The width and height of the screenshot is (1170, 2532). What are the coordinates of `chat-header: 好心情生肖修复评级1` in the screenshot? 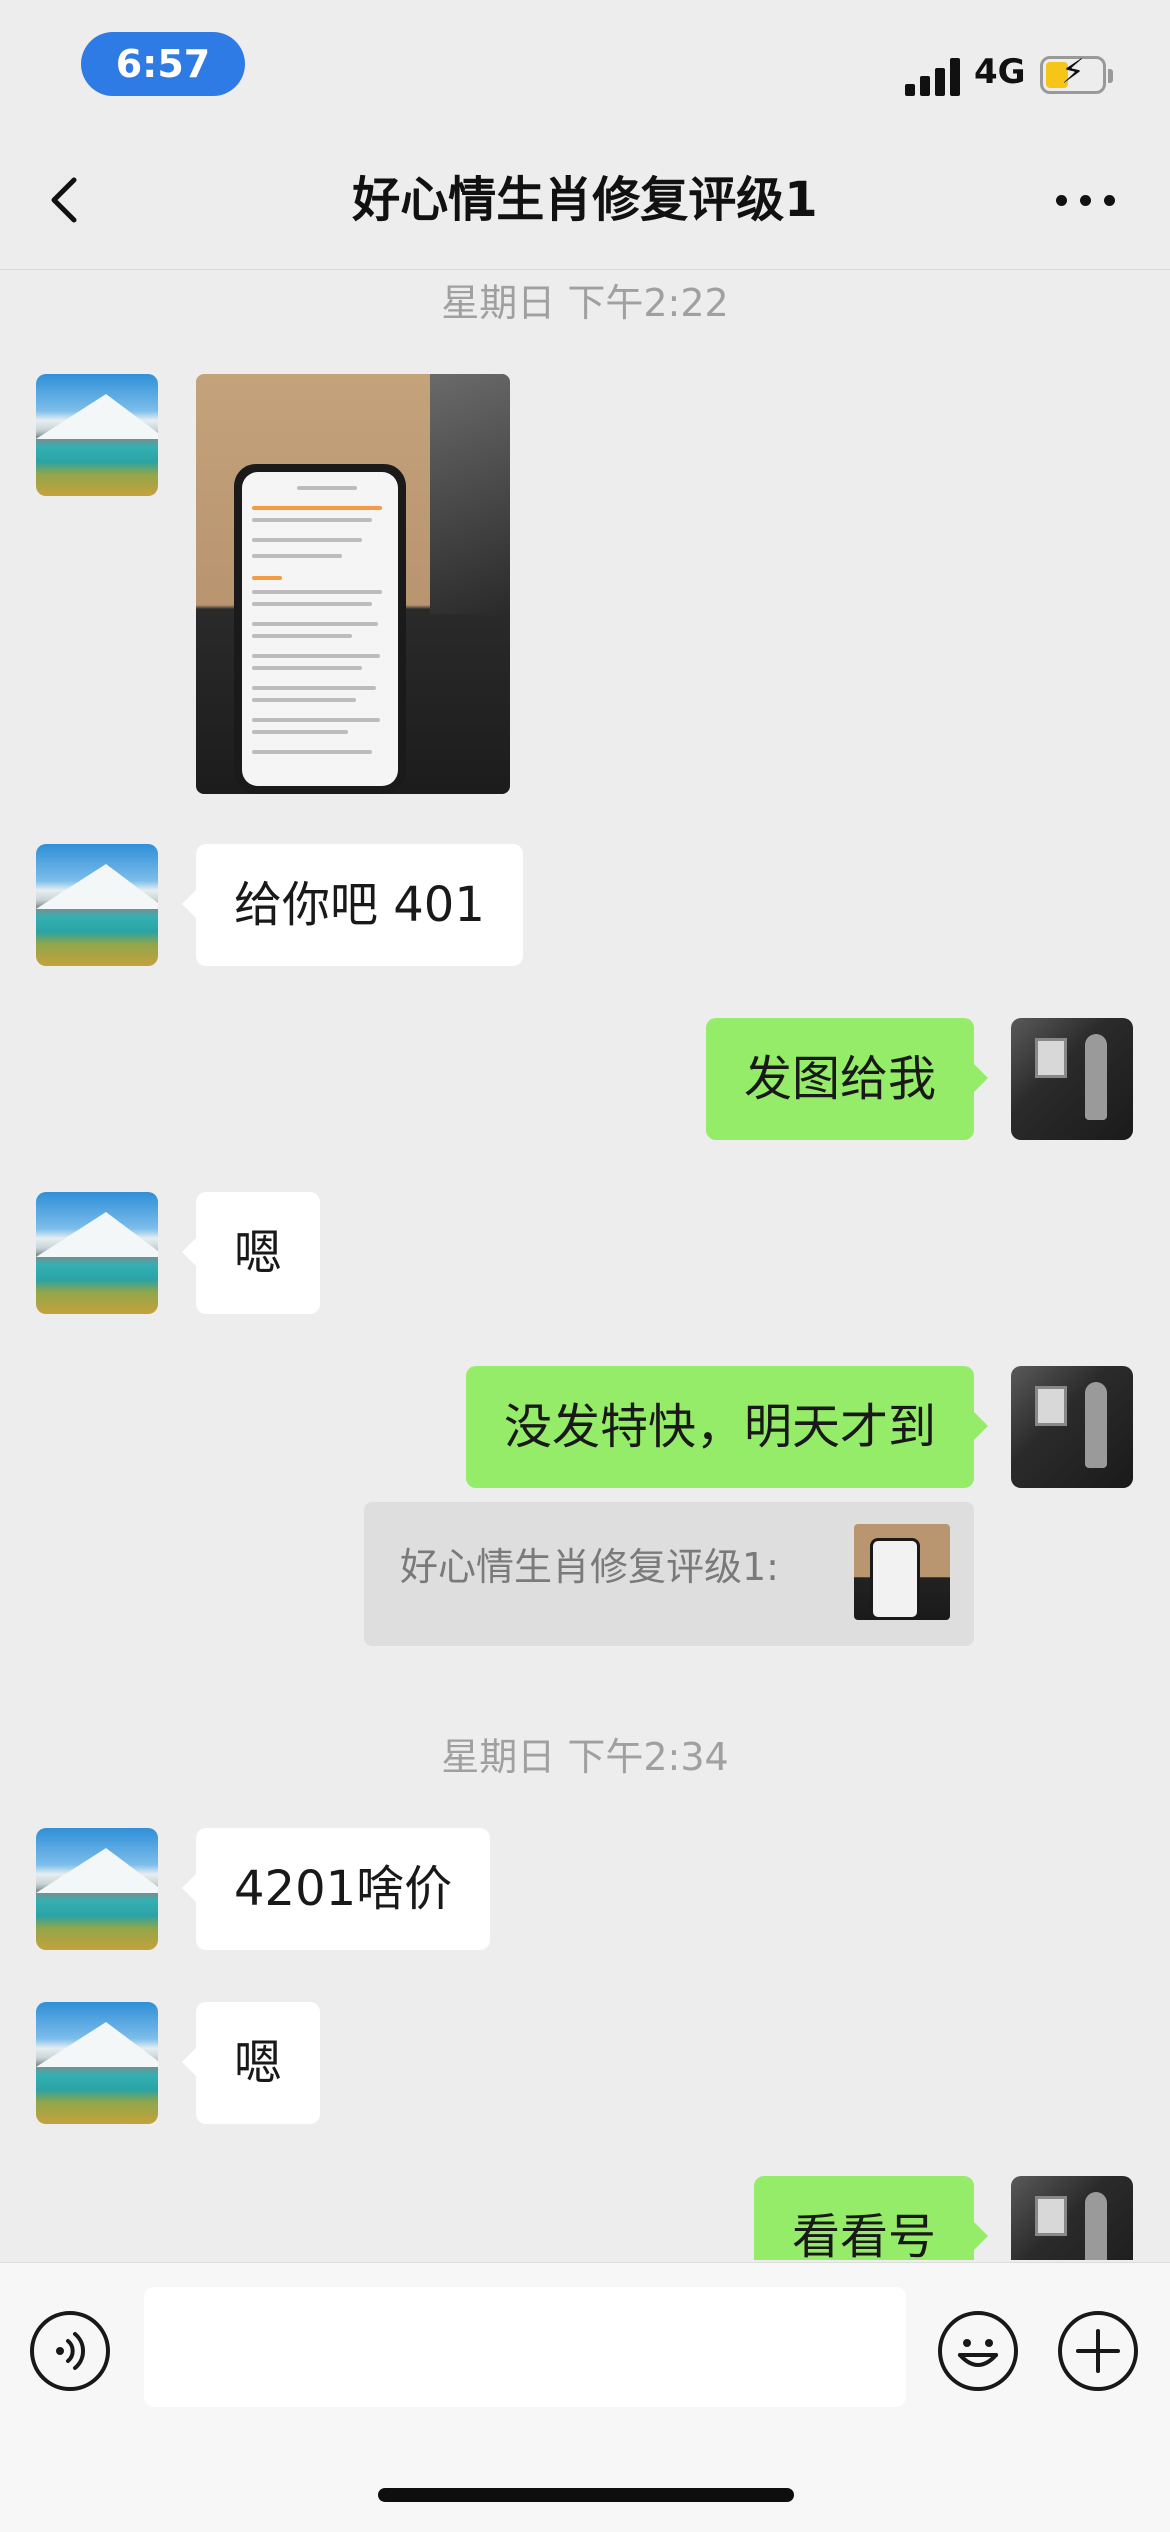 It's located at (585, 200).